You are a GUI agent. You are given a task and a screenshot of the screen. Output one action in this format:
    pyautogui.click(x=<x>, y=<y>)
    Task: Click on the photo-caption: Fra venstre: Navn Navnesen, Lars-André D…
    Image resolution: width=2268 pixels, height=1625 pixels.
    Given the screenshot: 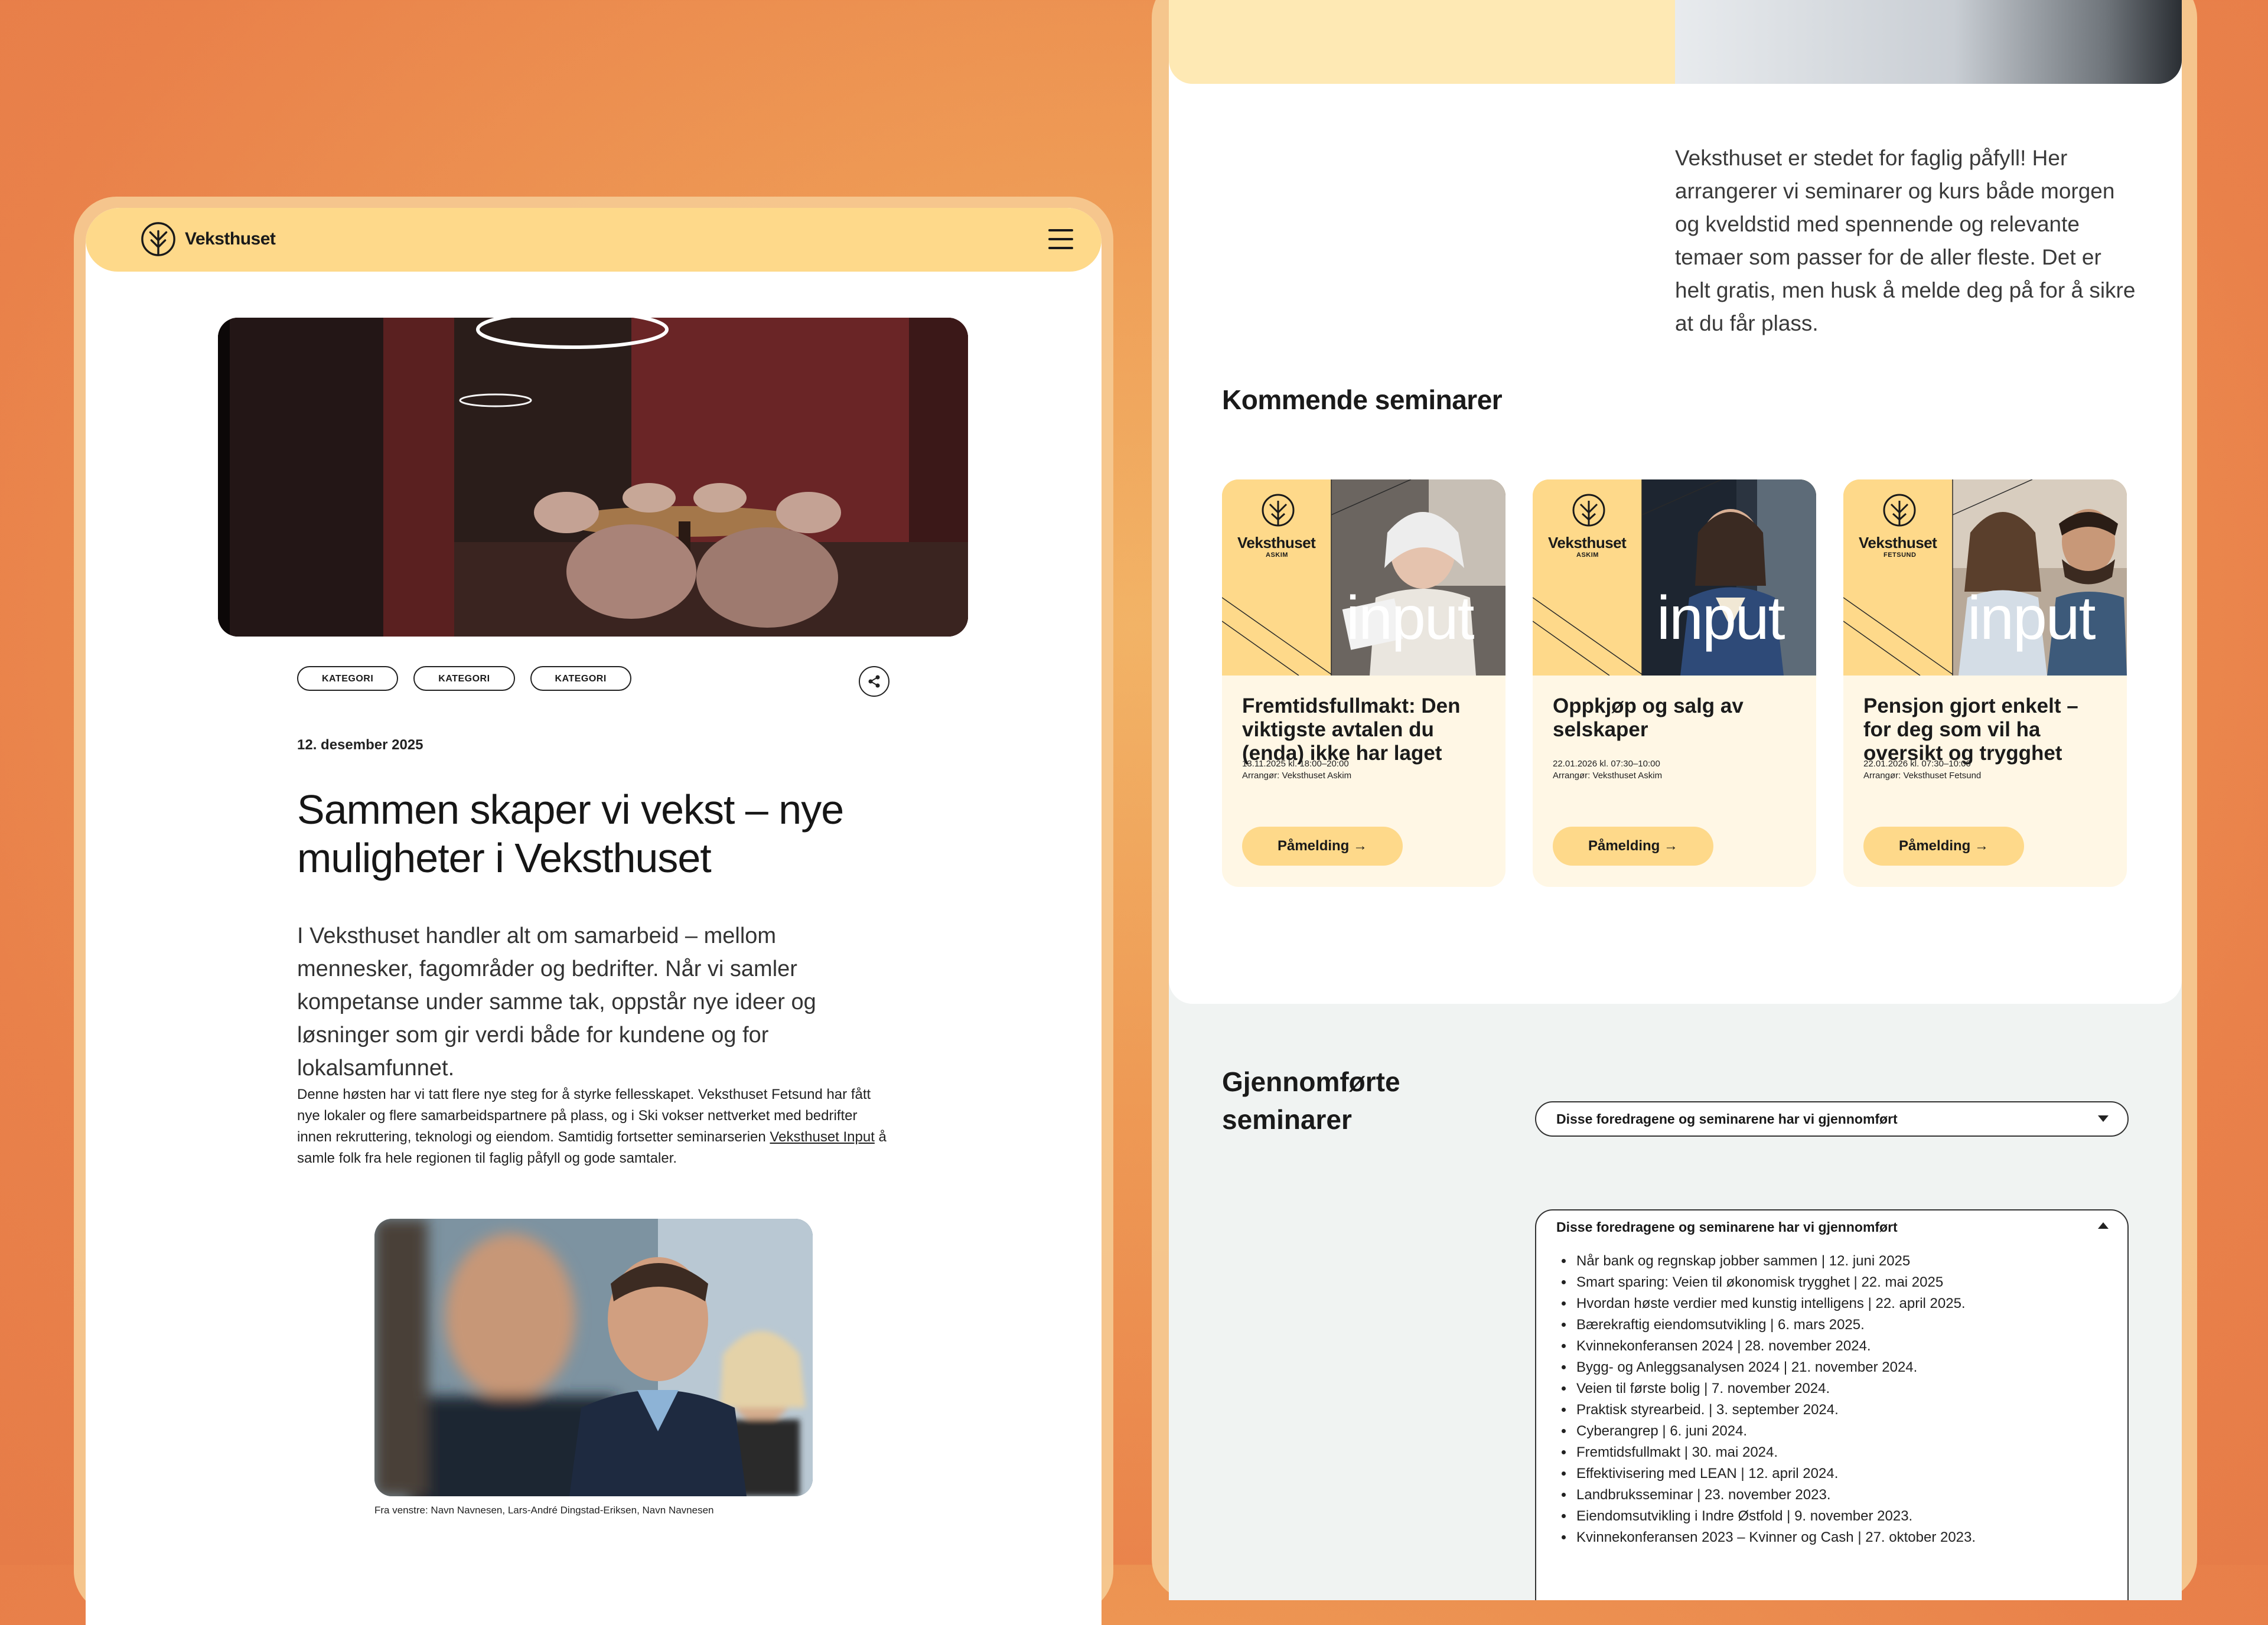 What is the action you would take?
    pyautogui.click(x=544, y=1510)
    